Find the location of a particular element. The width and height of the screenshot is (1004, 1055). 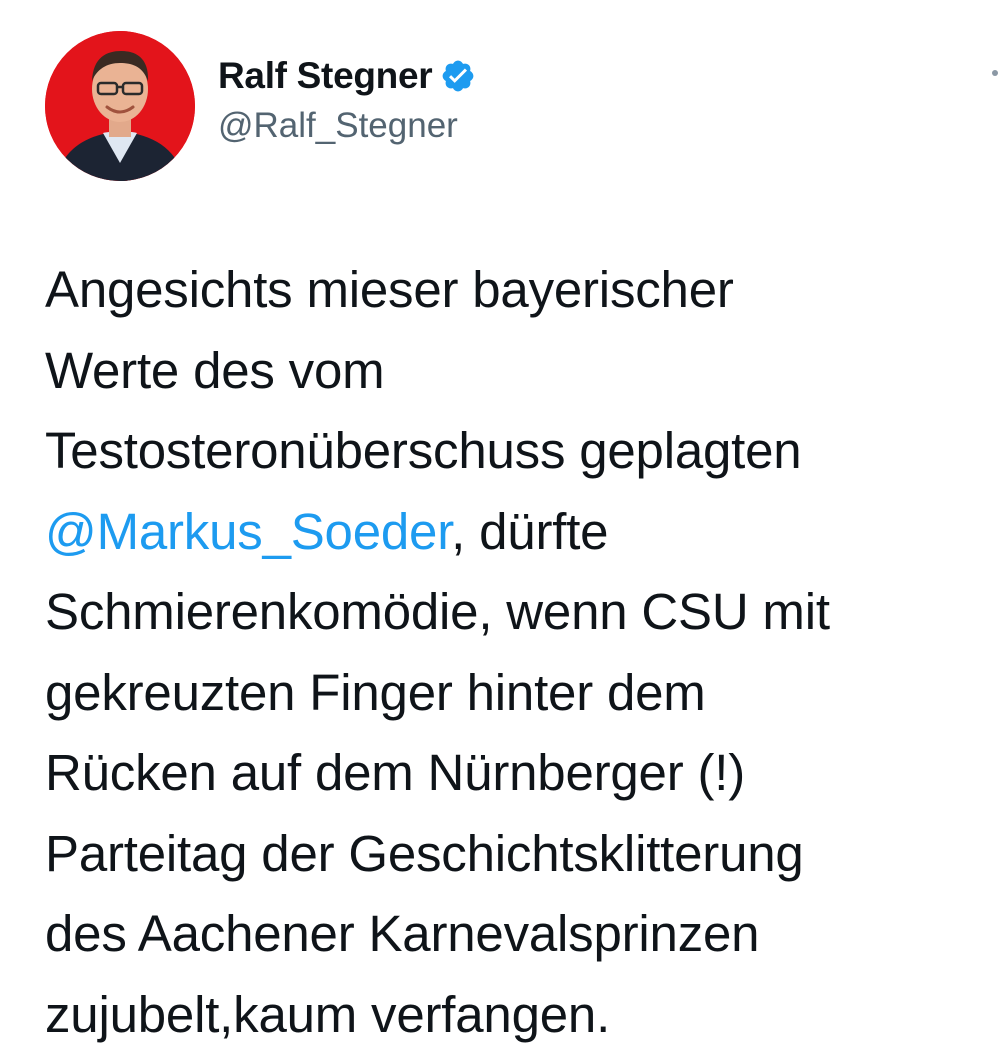

tweet-text-line: Testosteronüberschuss geplagten is located at coordinates (517, 451).